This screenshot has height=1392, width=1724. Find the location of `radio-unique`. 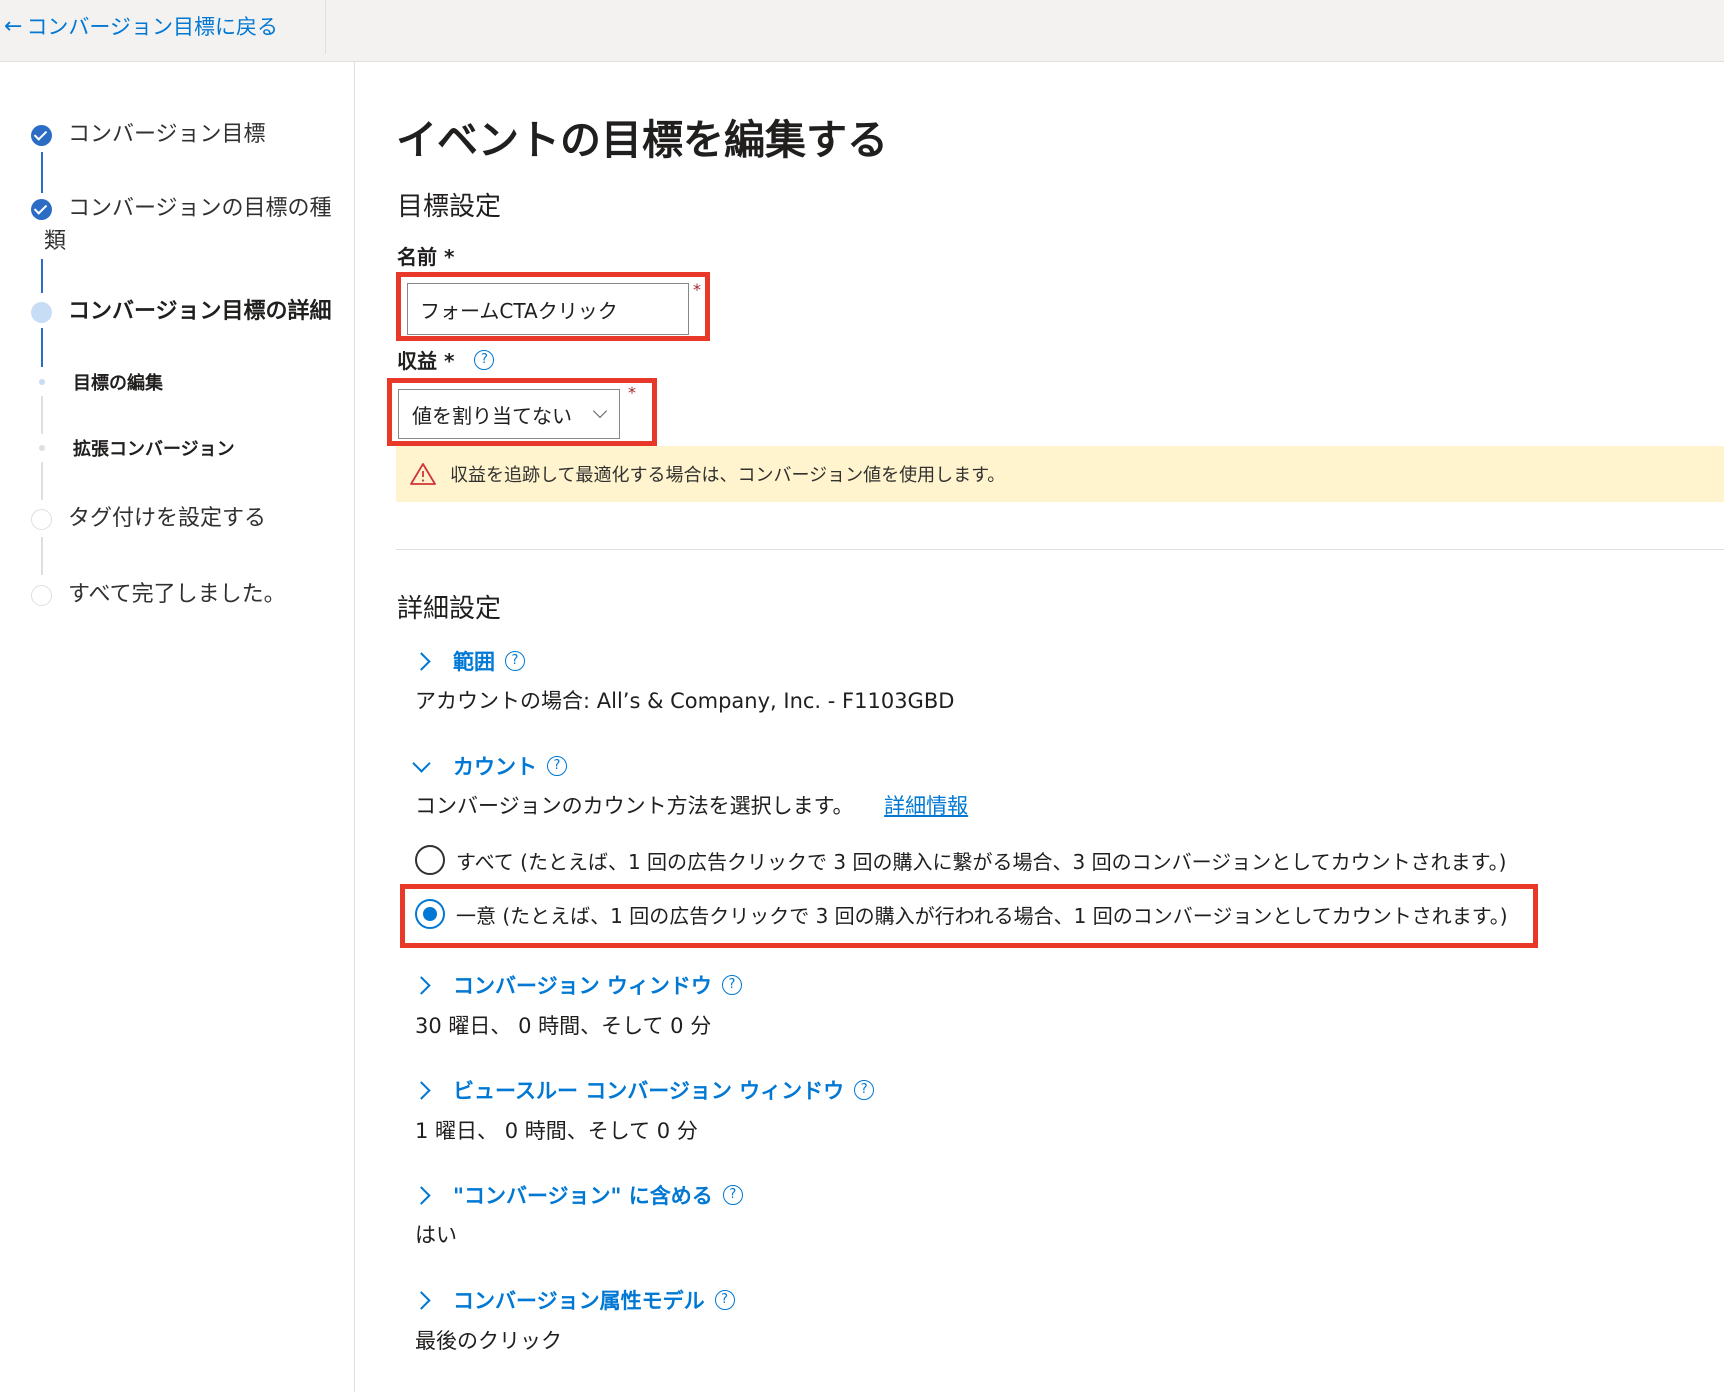

radio-unique is located at coordinates (430, 914).